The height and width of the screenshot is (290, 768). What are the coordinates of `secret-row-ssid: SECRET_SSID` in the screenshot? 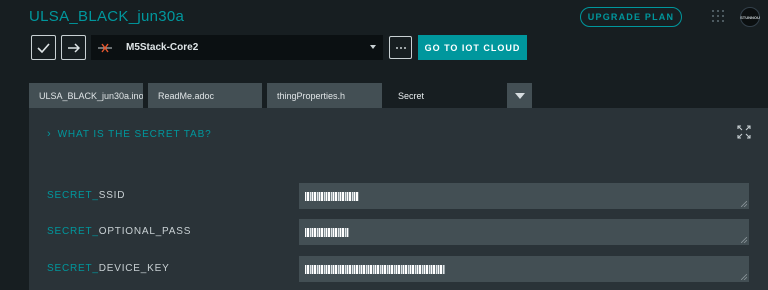 It's located at (398, 196).